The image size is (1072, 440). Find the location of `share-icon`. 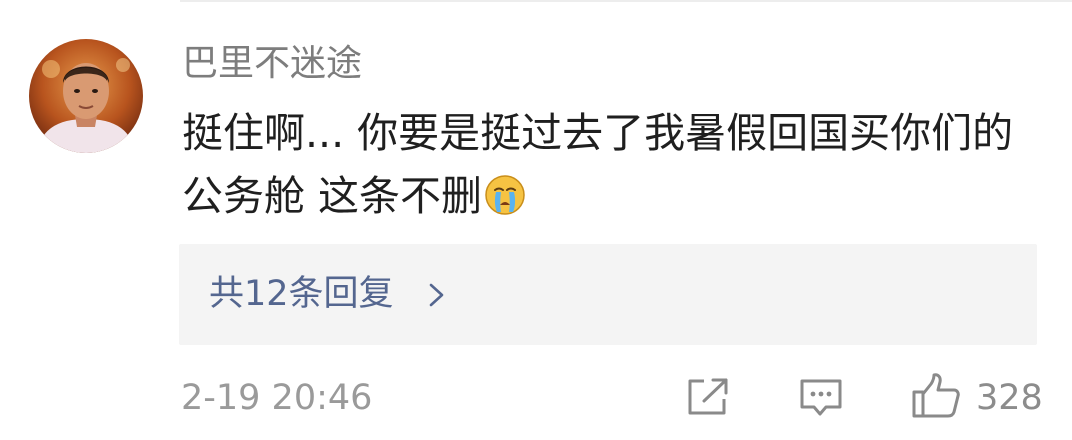

share-icon is located at coordinates (708, 397).